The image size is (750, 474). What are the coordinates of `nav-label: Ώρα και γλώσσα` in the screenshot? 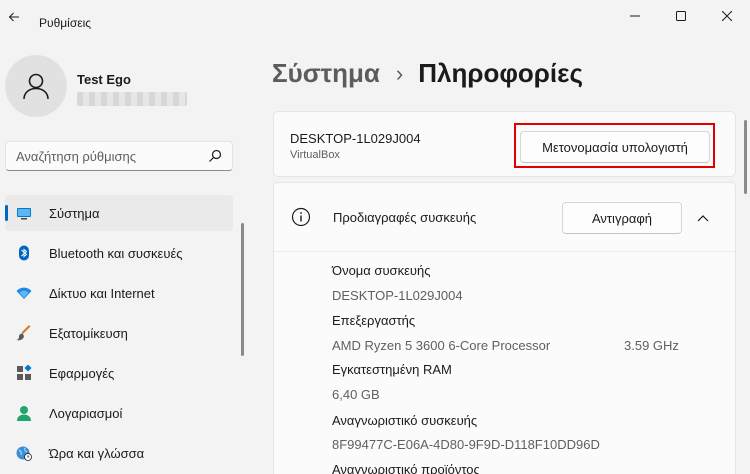 It's located at (97, 453).